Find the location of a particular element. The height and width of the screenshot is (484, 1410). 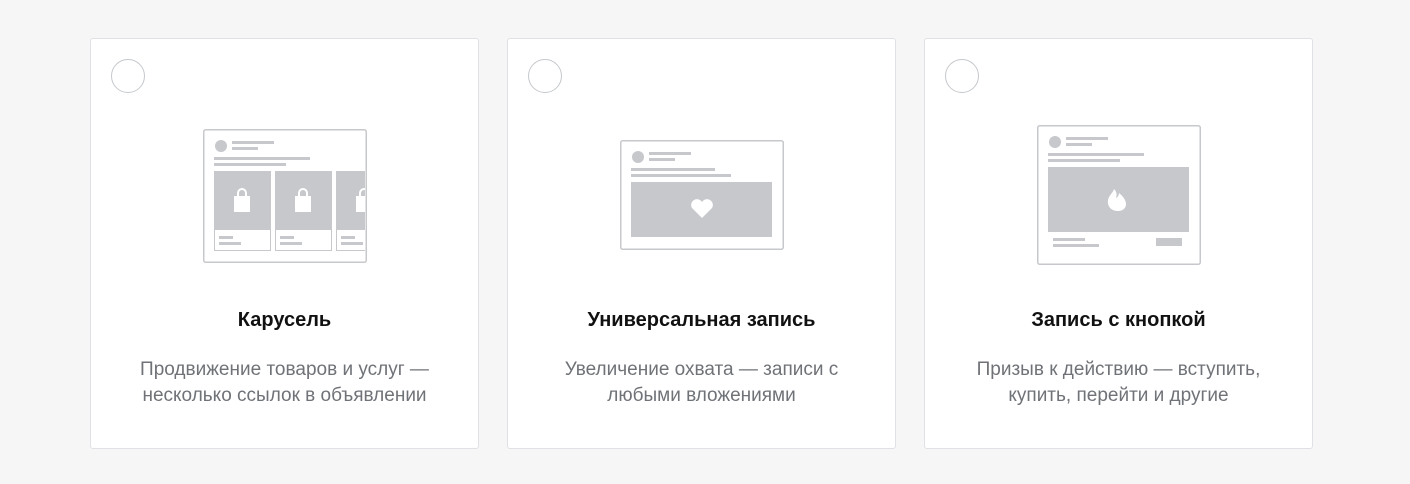

carousel-post-preview-icon is located at coordinates (284, 196).